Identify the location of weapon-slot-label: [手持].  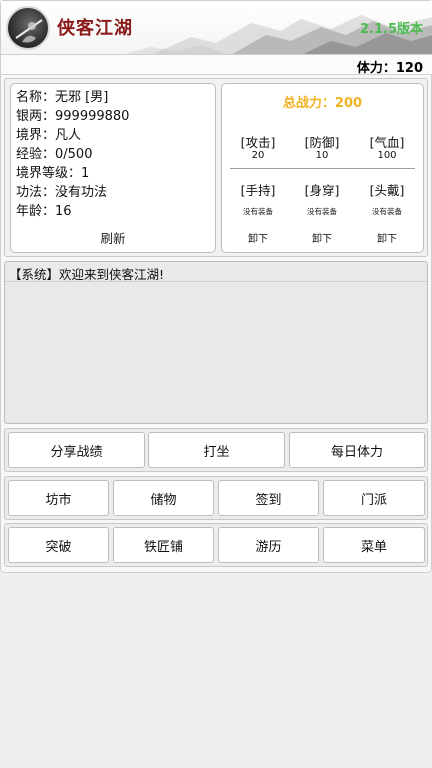
(258, 190).